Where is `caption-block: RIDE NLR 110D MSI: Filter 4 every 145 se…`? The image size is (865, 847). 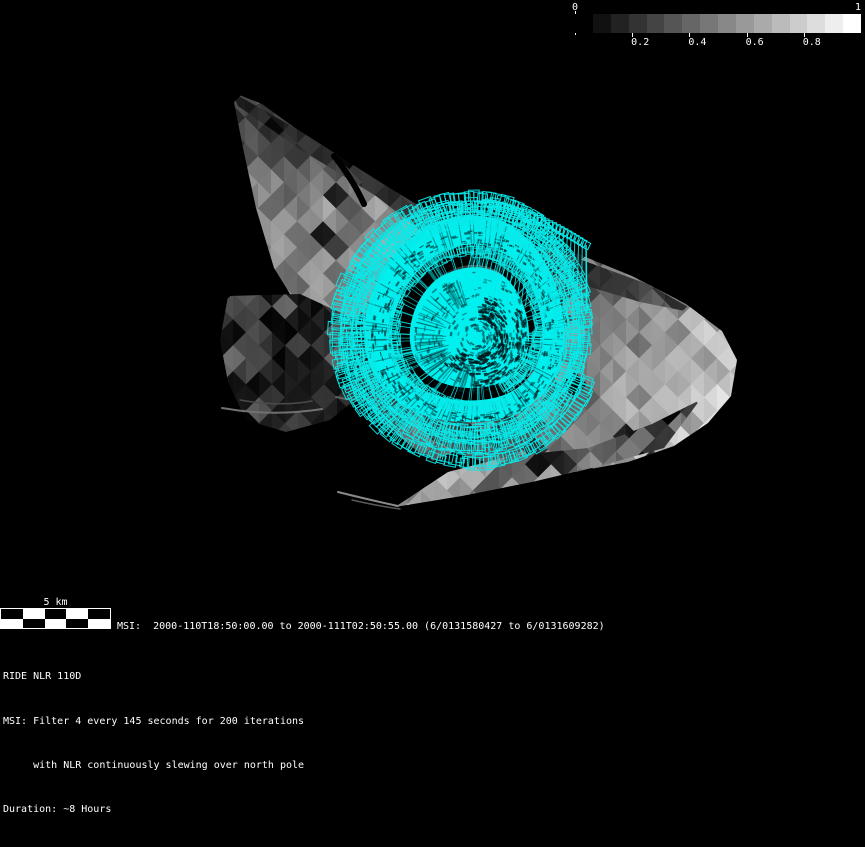
caption-block: RIDE NLR 110D MSI: Filter 4 every 145 se… is located at coordinates (153, 744).